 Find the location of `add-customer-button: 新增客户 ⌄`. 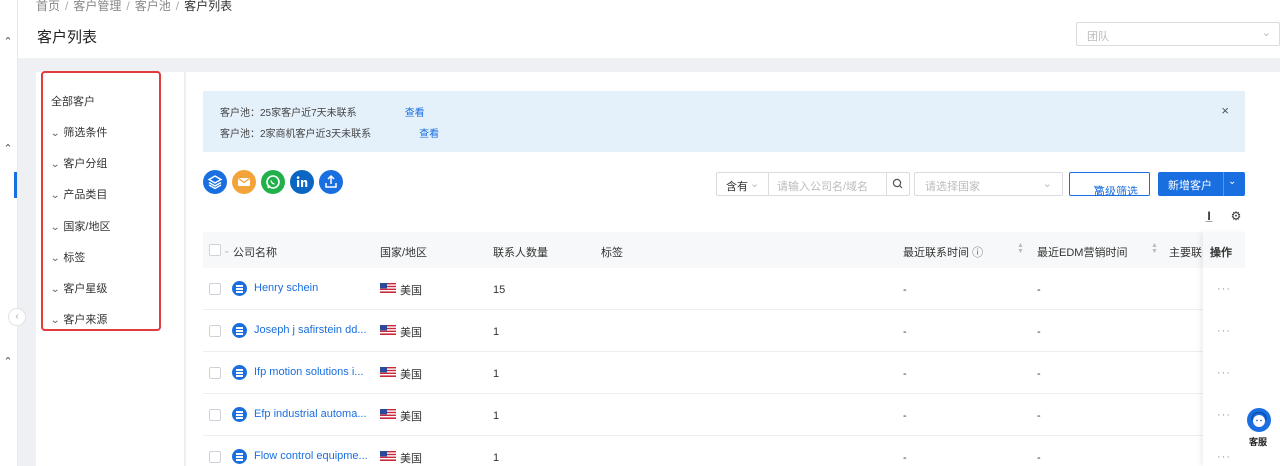

add-customer-button: 新增客户 ⌄ is located at coordinates (1201, 184).